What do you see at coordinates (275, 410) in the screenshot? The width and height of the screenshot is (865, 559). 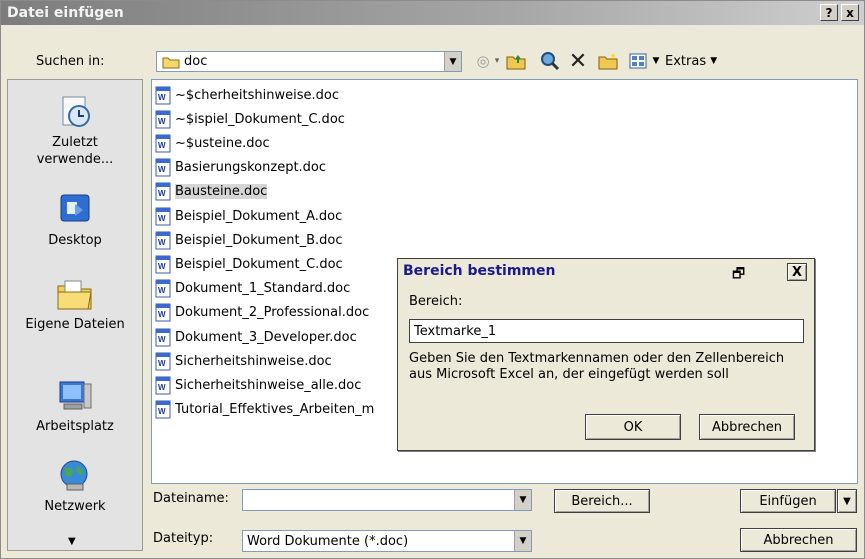 I see `file-name: Tutorial_Effektives_Arbeiten_m` at bounding box center [275, 410].